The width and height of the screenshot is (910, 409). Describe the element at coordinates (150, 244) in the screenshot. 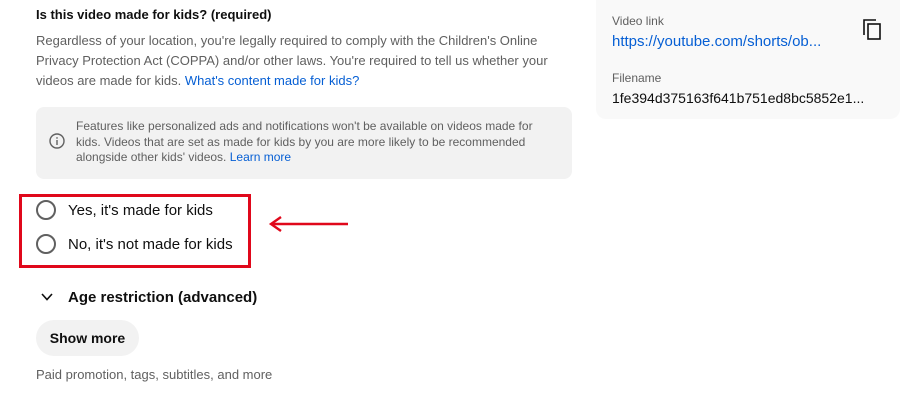

I see `radio-label-no: No, it's not made for kids` at that location.